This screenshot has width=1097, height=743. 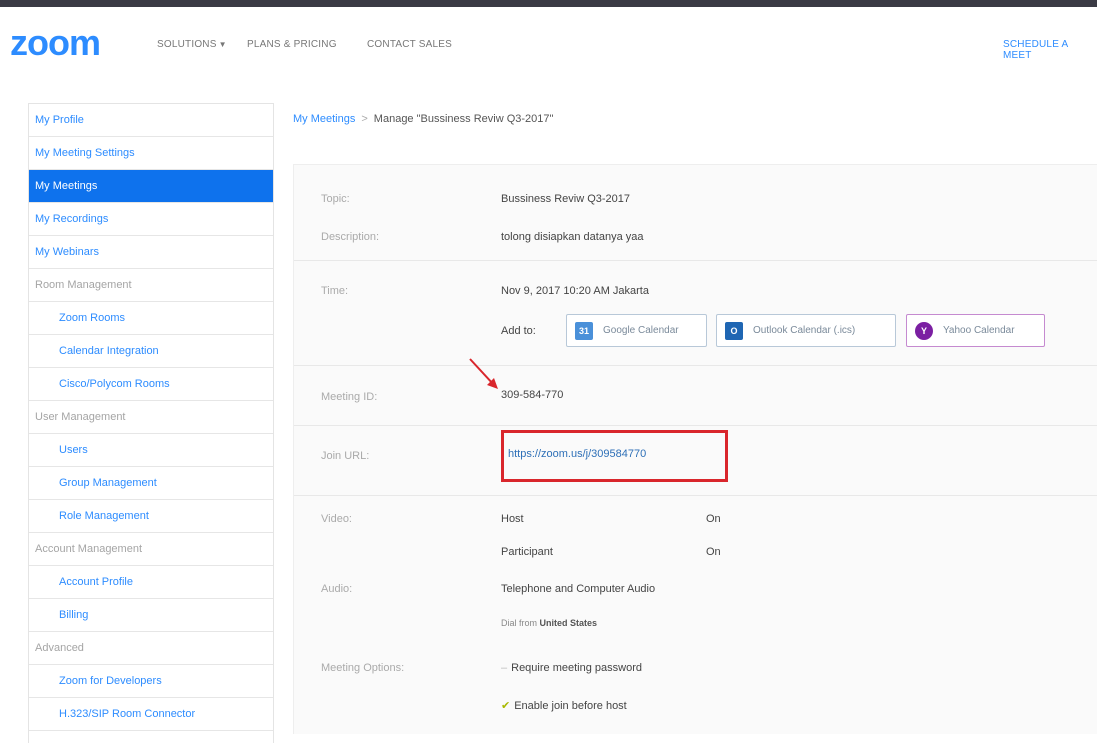 What do you see at coordinates (151, 483) in the screenshot?
I see `sidebar-item-group-management: Group Management` at bounding box center [151, 483].